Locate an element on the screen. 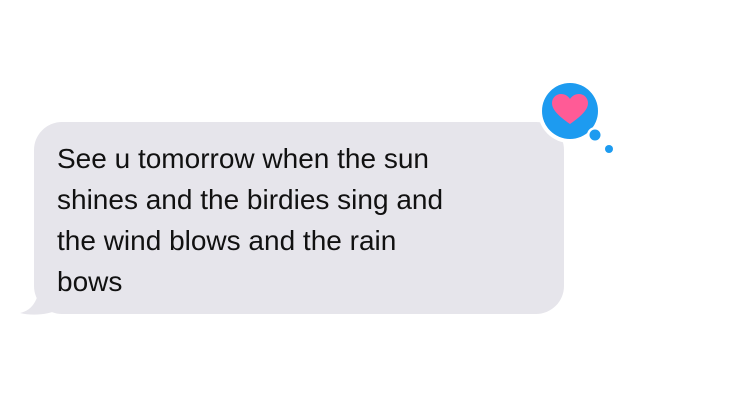  heart-tapback-badge is located at coordinates (575, 117).